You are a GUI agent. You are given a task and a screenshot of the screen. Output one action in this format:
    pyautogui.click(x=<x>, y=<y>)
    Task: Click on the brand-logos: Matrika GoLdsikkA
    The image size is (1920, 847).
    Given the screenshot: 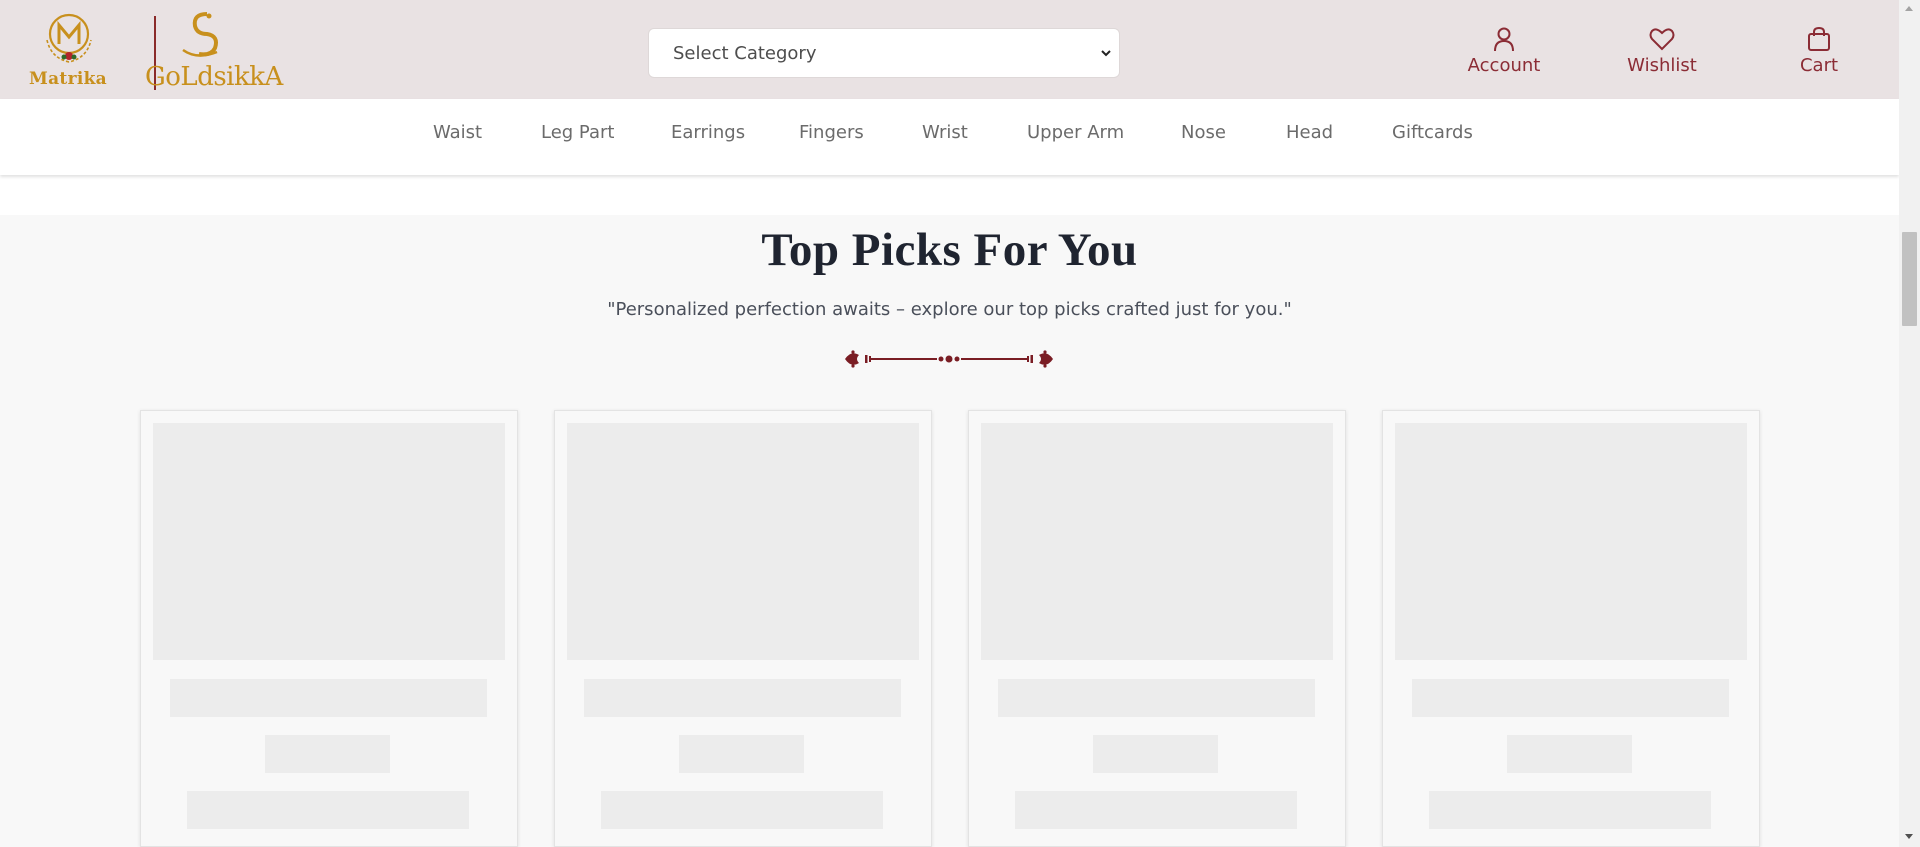 What is the action you would take?
    pyautogui.click(x=155, y=51)
    